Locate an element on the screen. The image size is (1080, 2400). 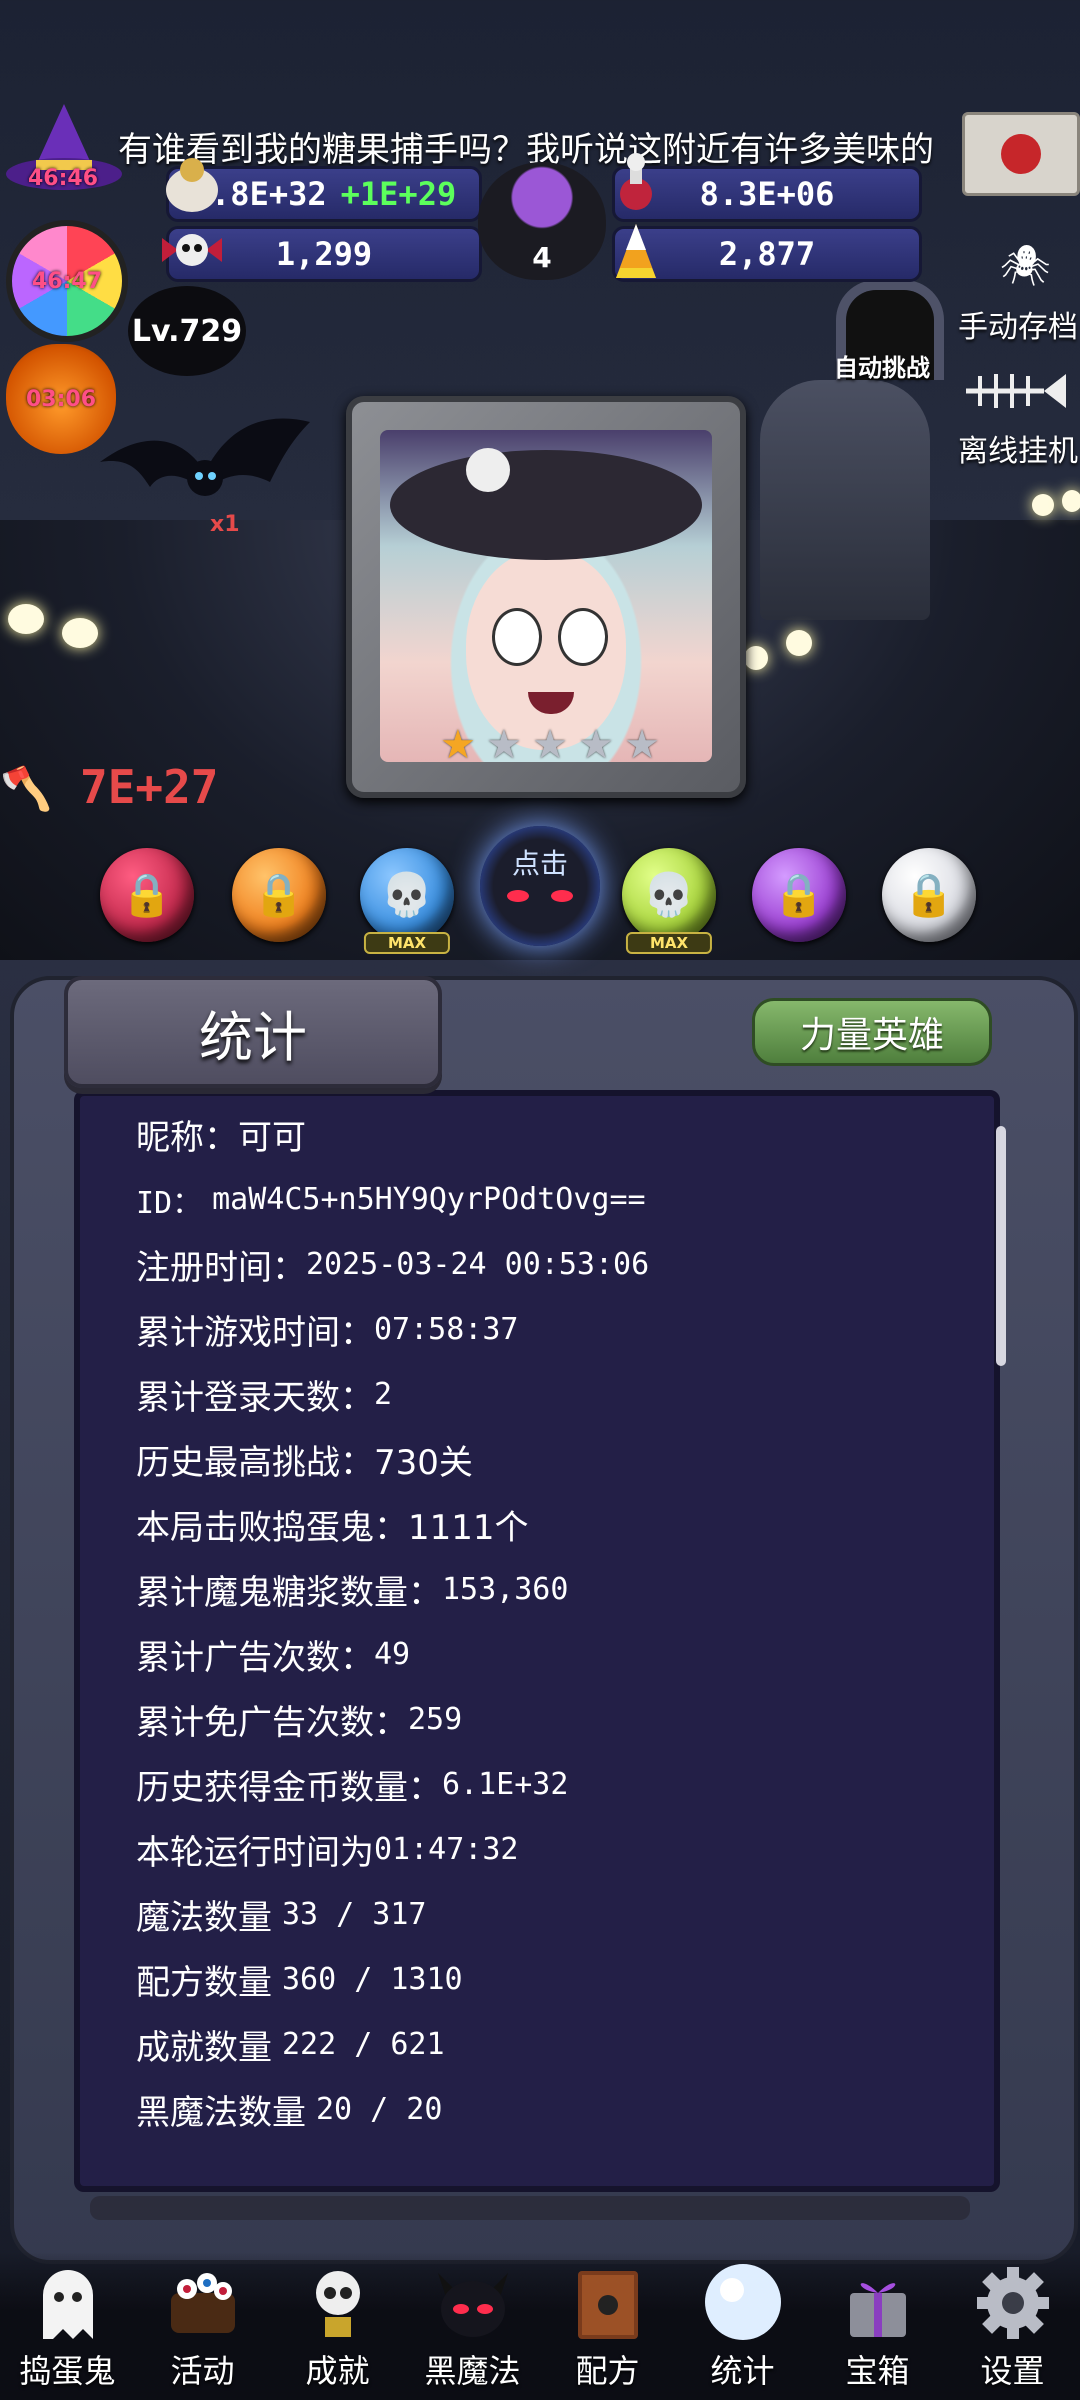
scrollbar is located at coordinates (1001, 1246).